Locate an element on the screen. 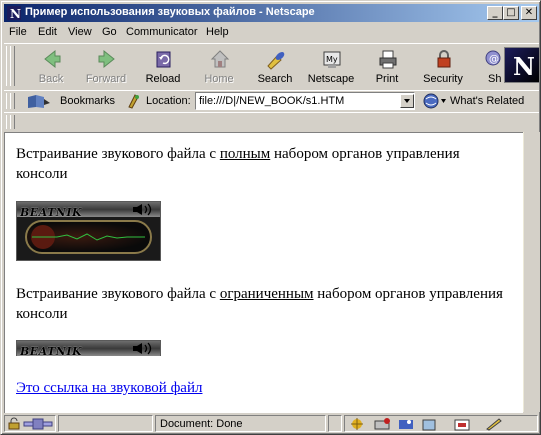 Image resolution: width=541 pixels, height=435 pixels. menu-bar: File Edit View Go Communicator Help is located at coordinates (271, 32).